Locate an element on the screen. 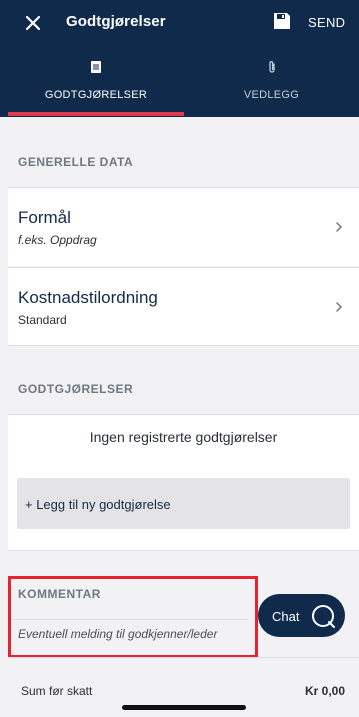  save-icon is located at coordinates (282, 21).